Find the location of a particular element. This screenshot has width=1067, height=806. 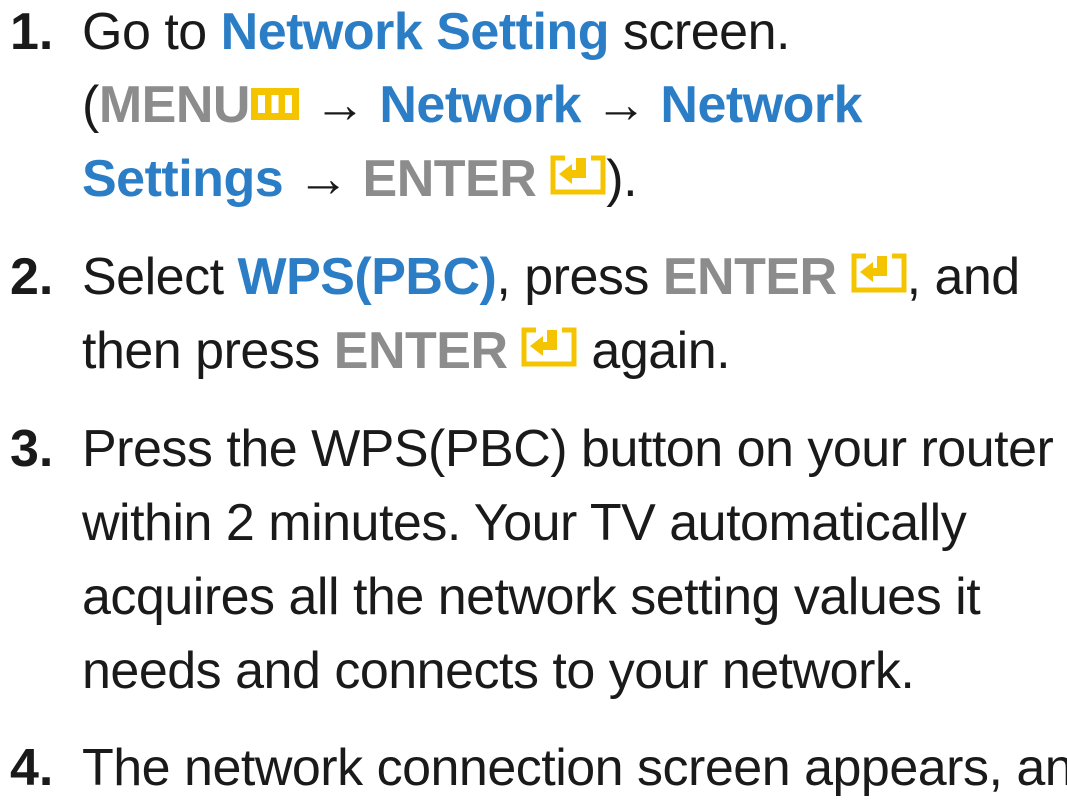

wps-pbc-label: WPS(PBC) is located at coordinates (367, 277).